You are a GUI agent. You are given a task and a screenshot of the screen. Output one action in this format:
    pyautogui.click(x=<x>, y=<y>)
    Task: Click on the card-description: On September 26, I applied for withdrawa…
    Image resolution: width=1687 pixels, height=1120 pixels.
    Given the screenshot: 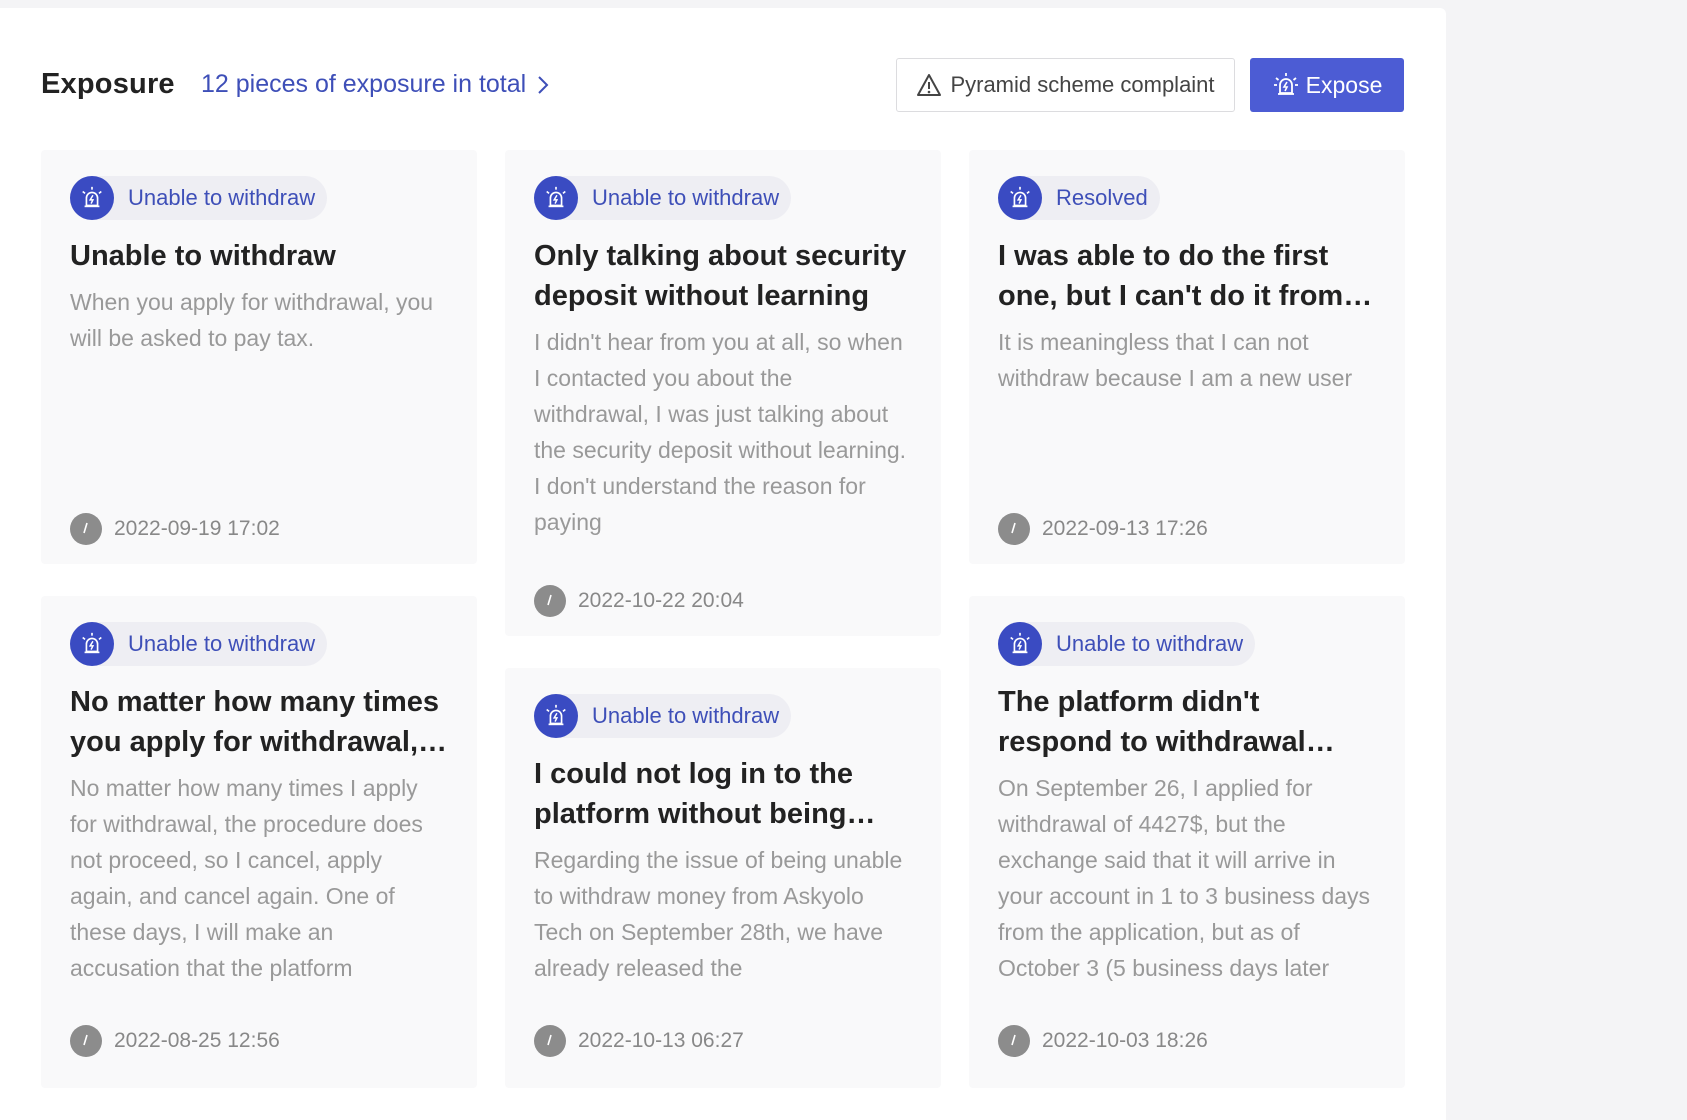 What is the action you would take?
    pyautogui.click(x=1184, y=878)
    